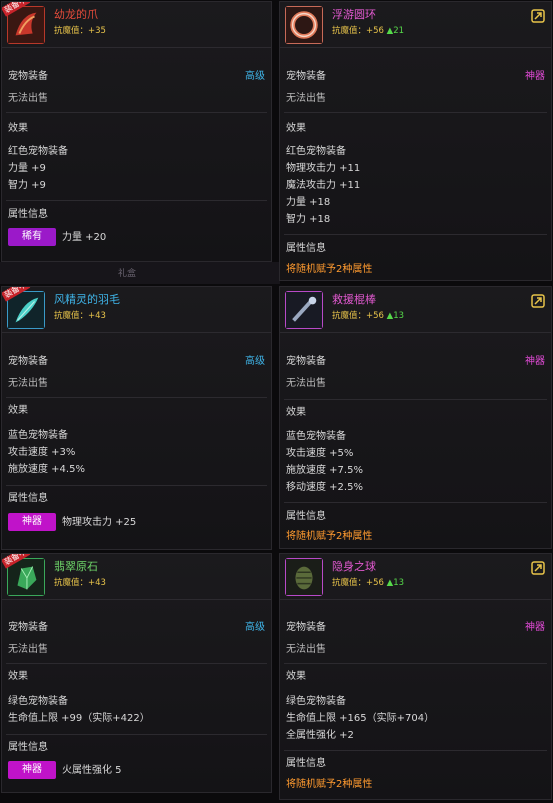 The width and height of the screenshot is (553, 803). I want to click on effect-line: 施放速度 +4.5%, so click(46, 469).